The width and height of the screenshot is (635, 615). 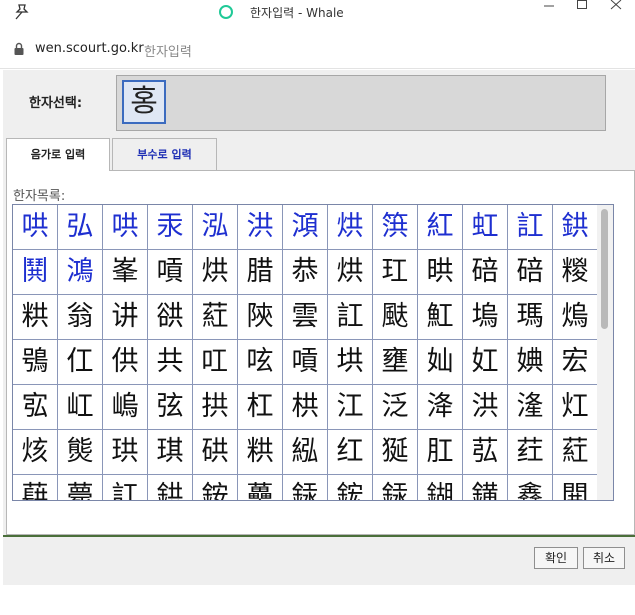 What do you see at coordinates (530, 362) in the screenshot?
I see `hanja-cell: 婰` at bounding box center [530, 362].